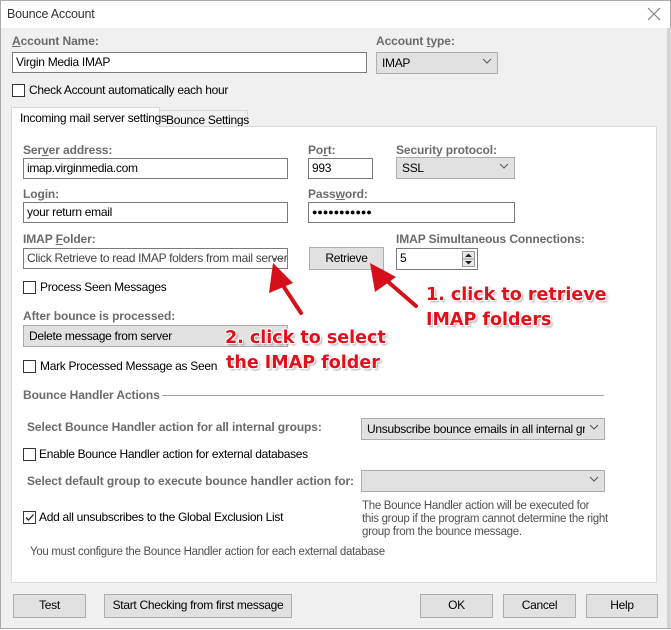 This screenshot has width=671, height=630. What do you see at coordinates (305, 350) in the screenshot?
I see `annotation-step-2: 2. click to select the IMAP folder` at bounding box center [305, 350].